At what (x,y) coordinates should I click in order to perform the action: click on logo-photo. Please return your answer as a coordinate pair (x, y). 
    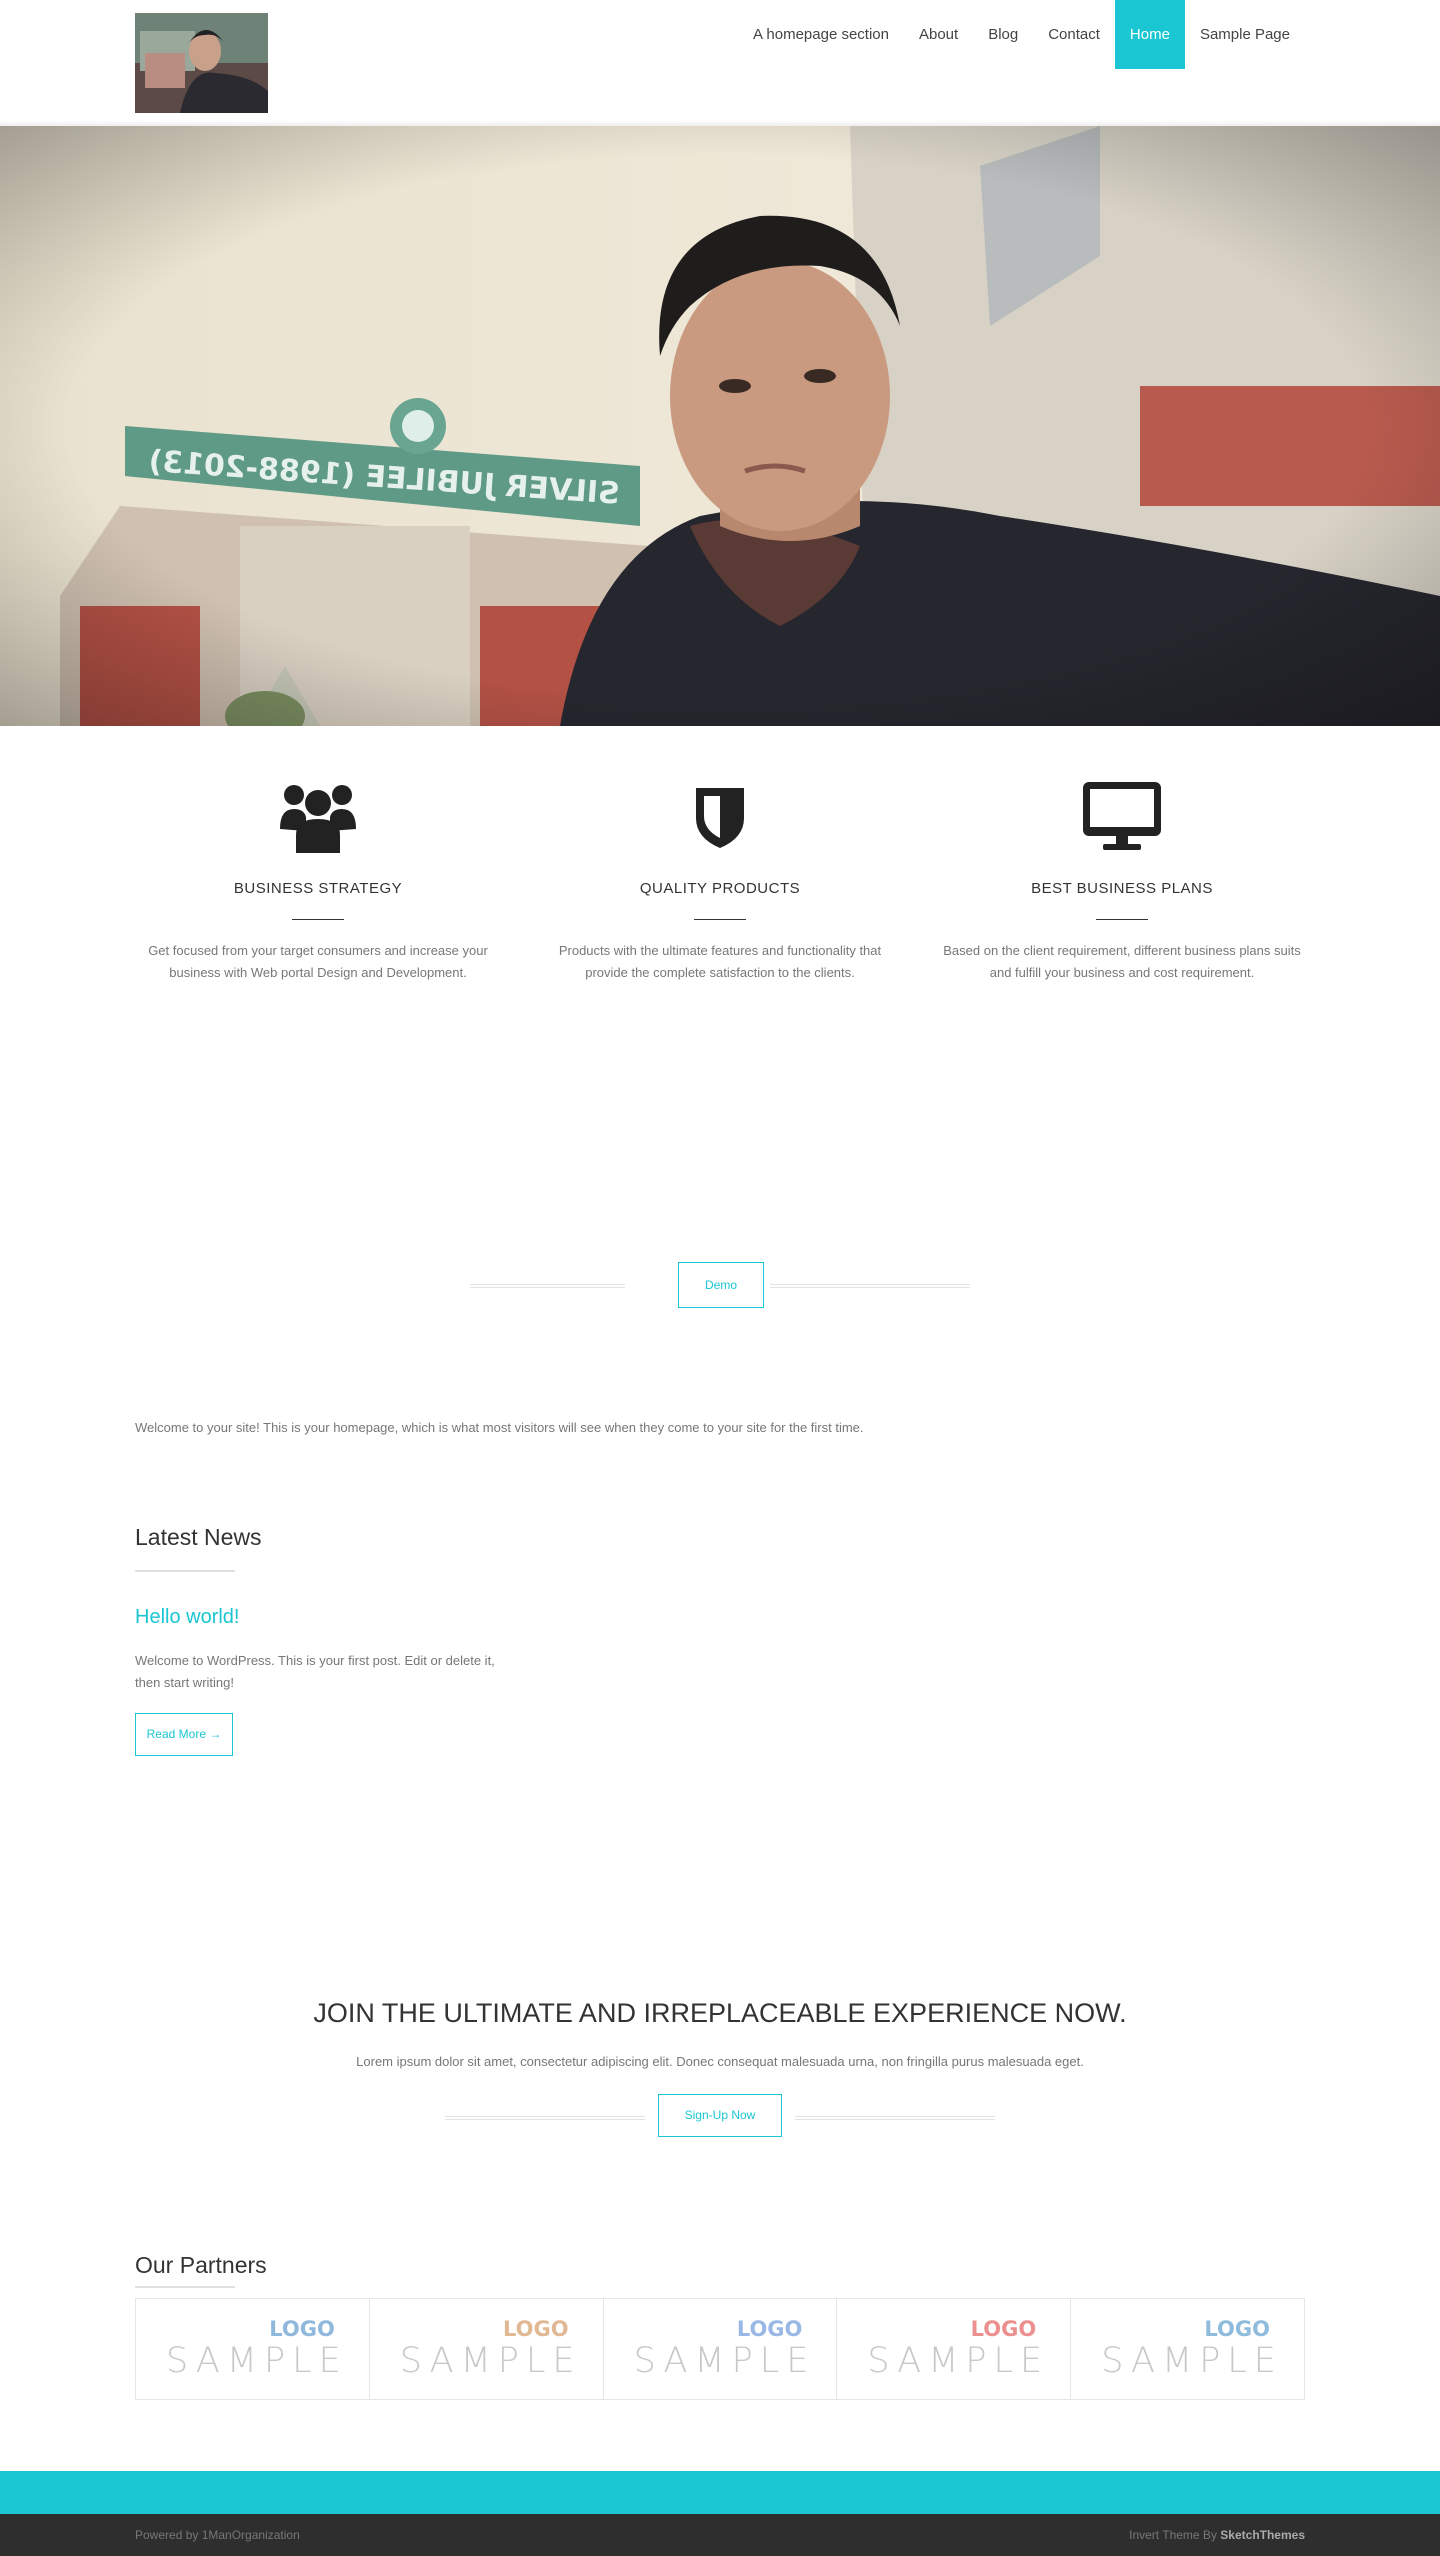
    Looking at the image, I should click on (201, 63).